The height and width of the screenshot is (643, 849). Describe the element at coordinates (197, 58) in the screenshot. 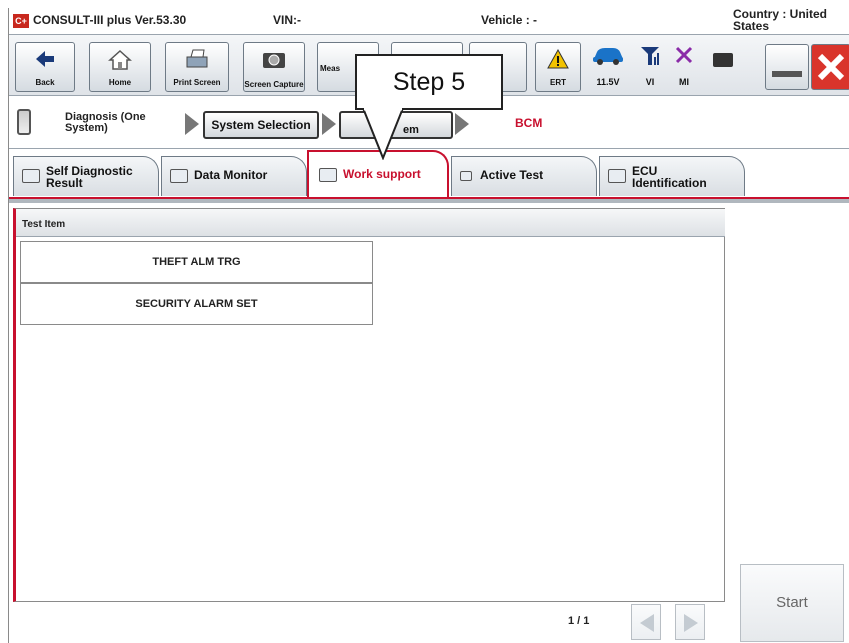

I see `printer-icon` at that location.